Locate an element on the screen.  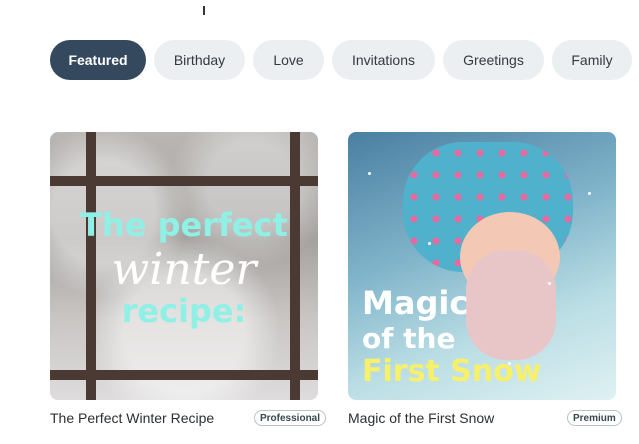
tier-badge: Premium is located at coordinates (594, 418).